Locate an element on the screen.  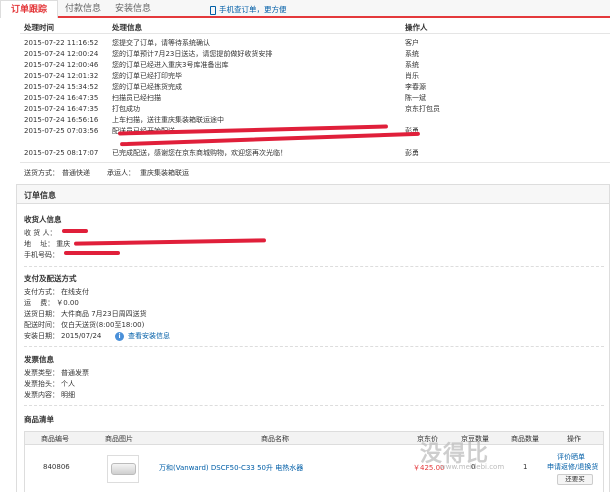
buy-again-button: 还要买 is located at coordinates (575, 479).